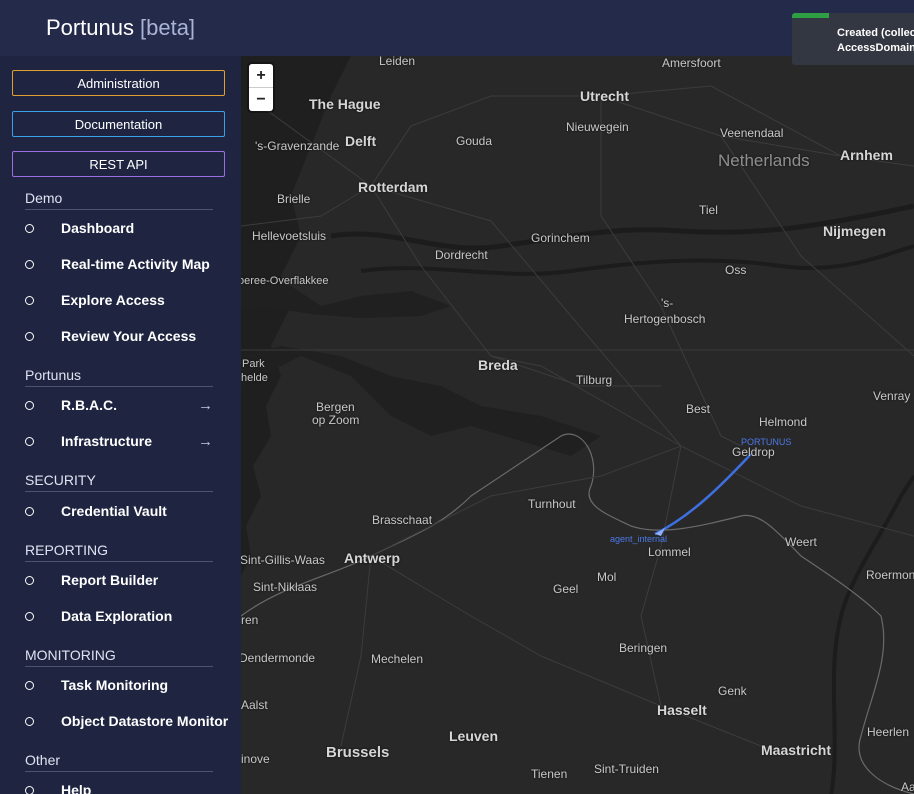 This screenshot has height=794, width=914. What do you see at coordinates (297, 146) in the screenshot?
I see `city-label: 's-Gravenzande` at bounding box center [297, 146].